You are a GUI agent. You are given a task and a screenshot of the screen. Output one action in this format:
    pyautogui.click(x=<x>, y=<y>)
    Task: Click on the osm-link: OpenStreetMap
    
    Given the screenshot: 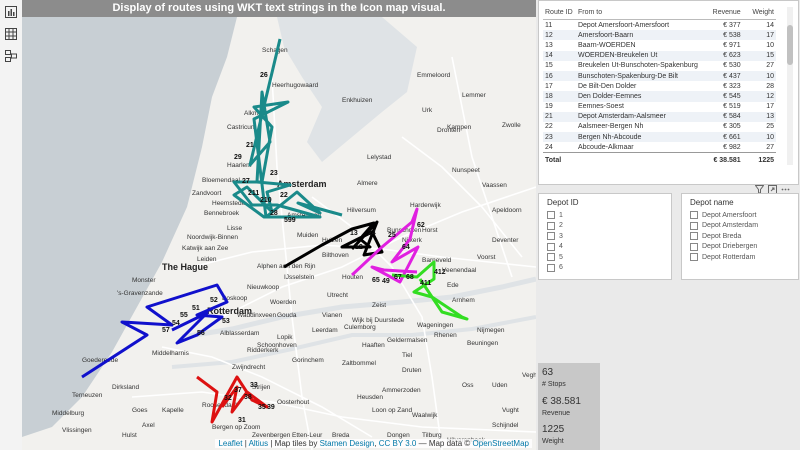 What is the action you would take?
    pyautogui.click(x=501, y=443)
    